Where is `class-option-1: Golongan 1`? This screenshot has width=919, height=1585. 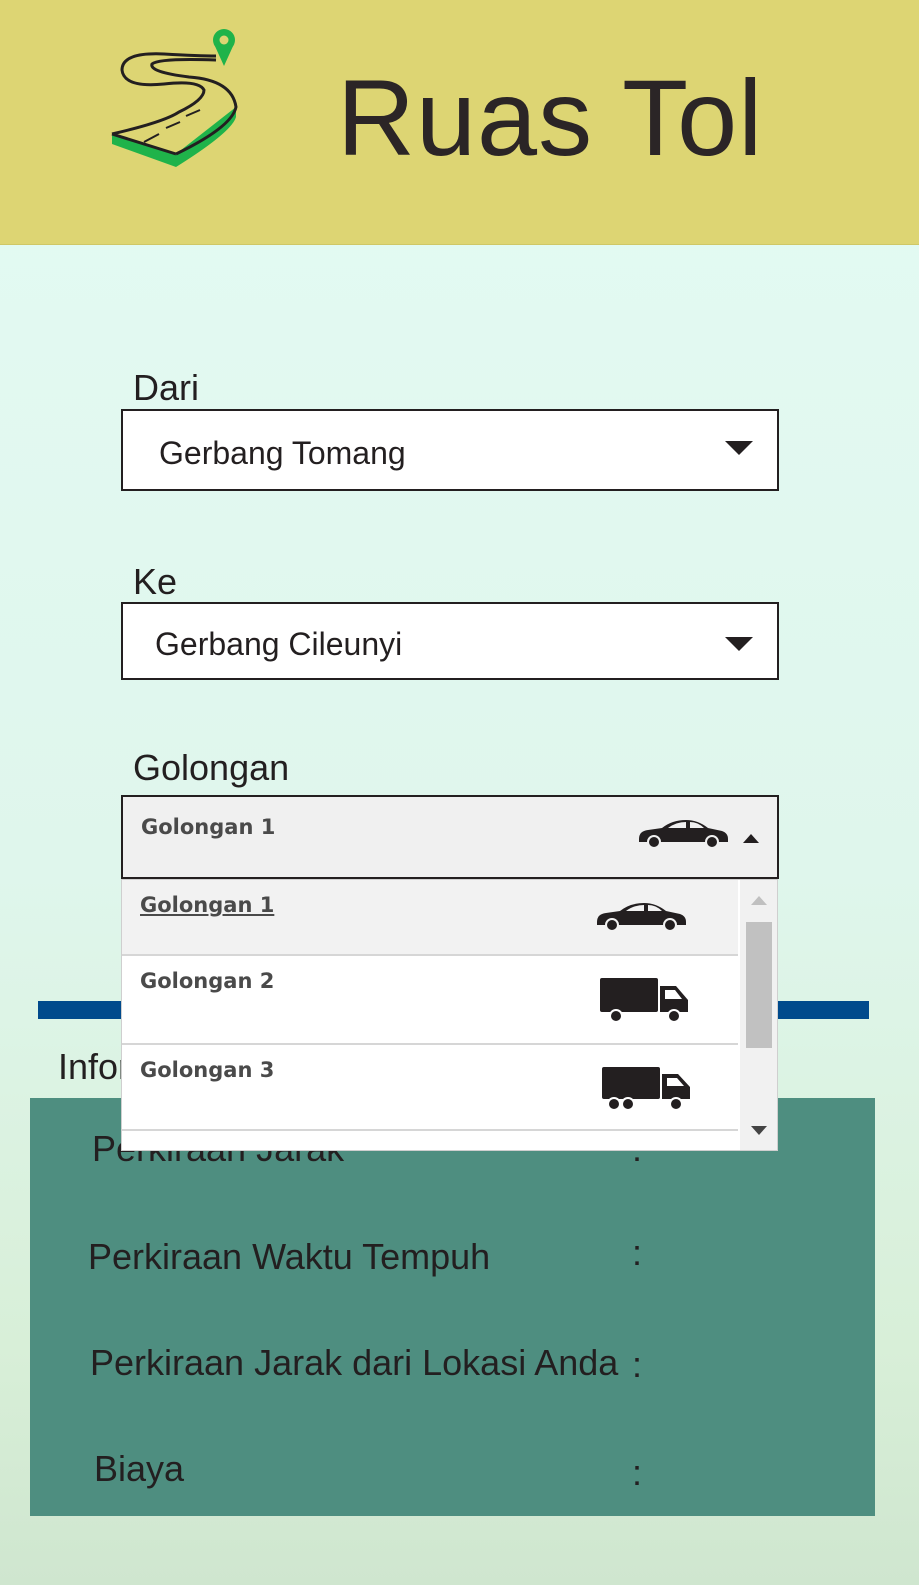 class-option-1: Golongan 1 is located at coordinates (430, 918).